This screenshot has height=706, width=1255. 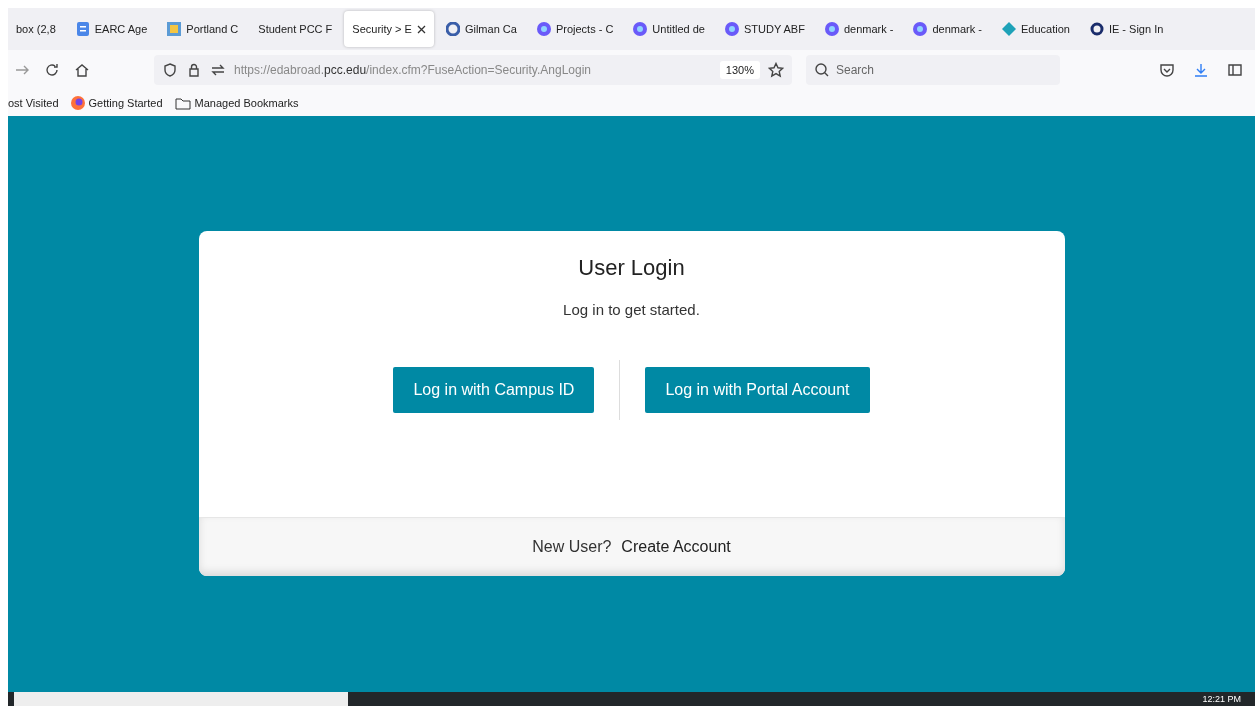 What do you see at coordinates (218, 70) in the screenshot?
I see `swap-arrows-icon` at bounding box center [218, 70].